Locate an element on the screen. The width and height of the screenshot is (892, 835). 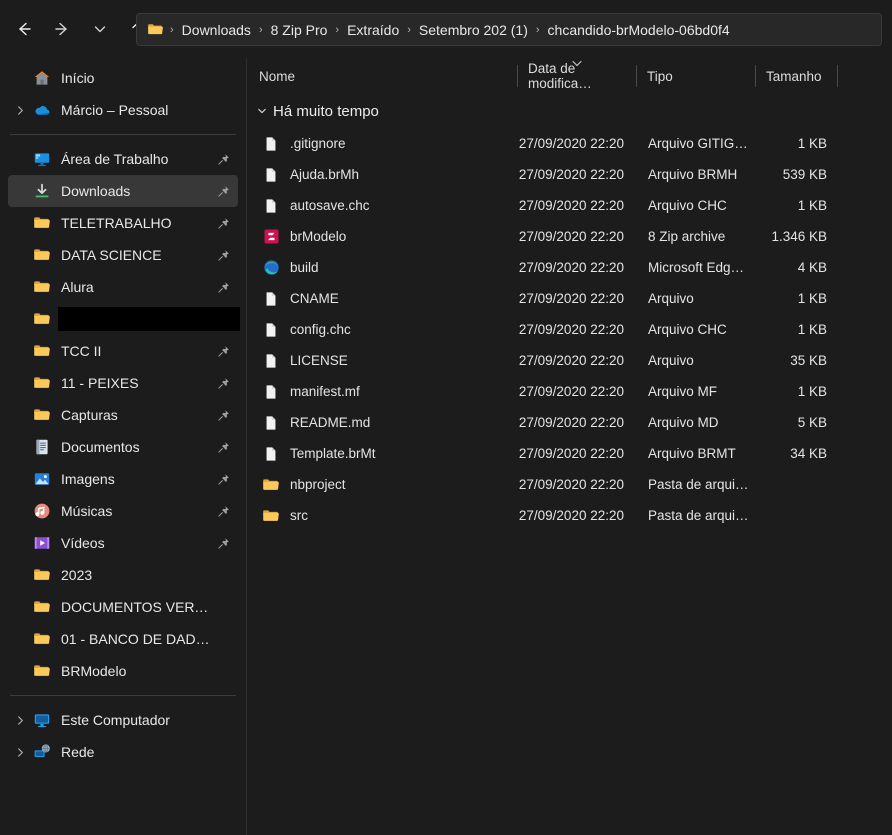
file-group-title: Há muito tempo is located at coordinates (326, 111).